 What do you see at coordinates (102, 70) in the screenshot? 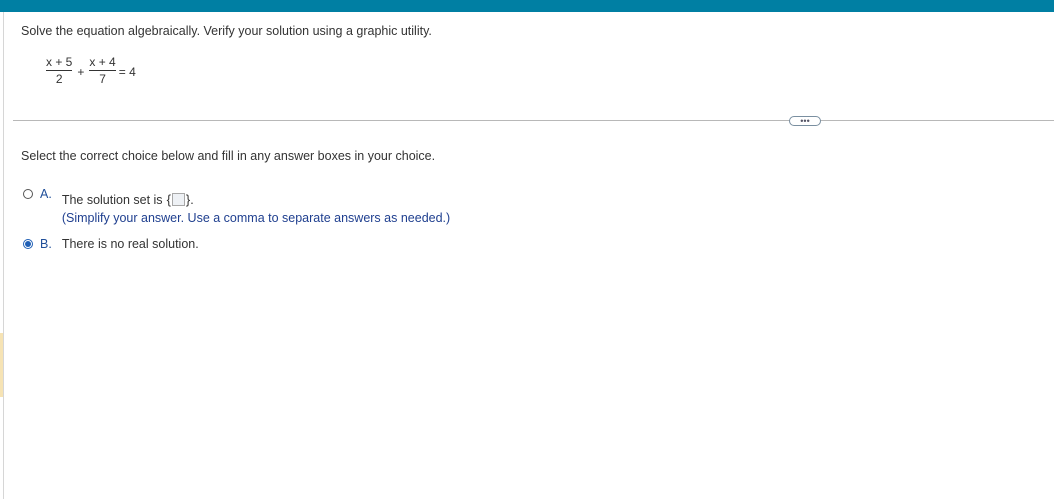
I see `fraction-2: x + 4 7` at bounding box center [102, 70].